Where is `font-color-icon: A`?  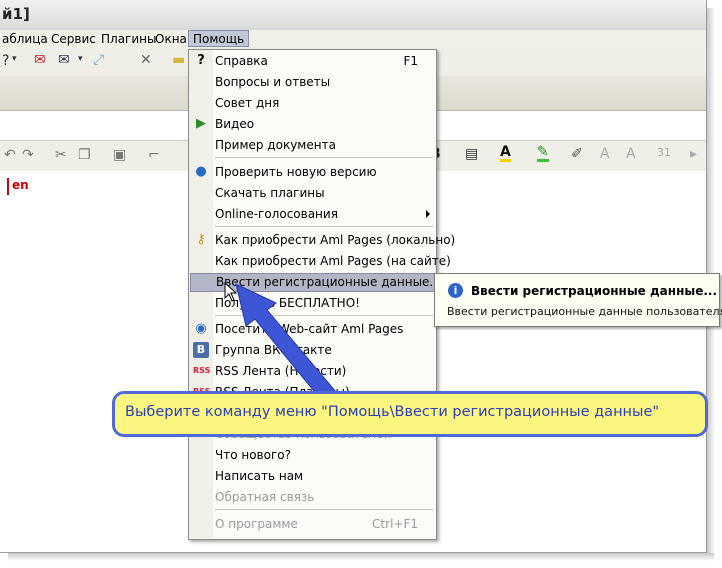 font-color-icon: A is located at coordinates (505, 153).